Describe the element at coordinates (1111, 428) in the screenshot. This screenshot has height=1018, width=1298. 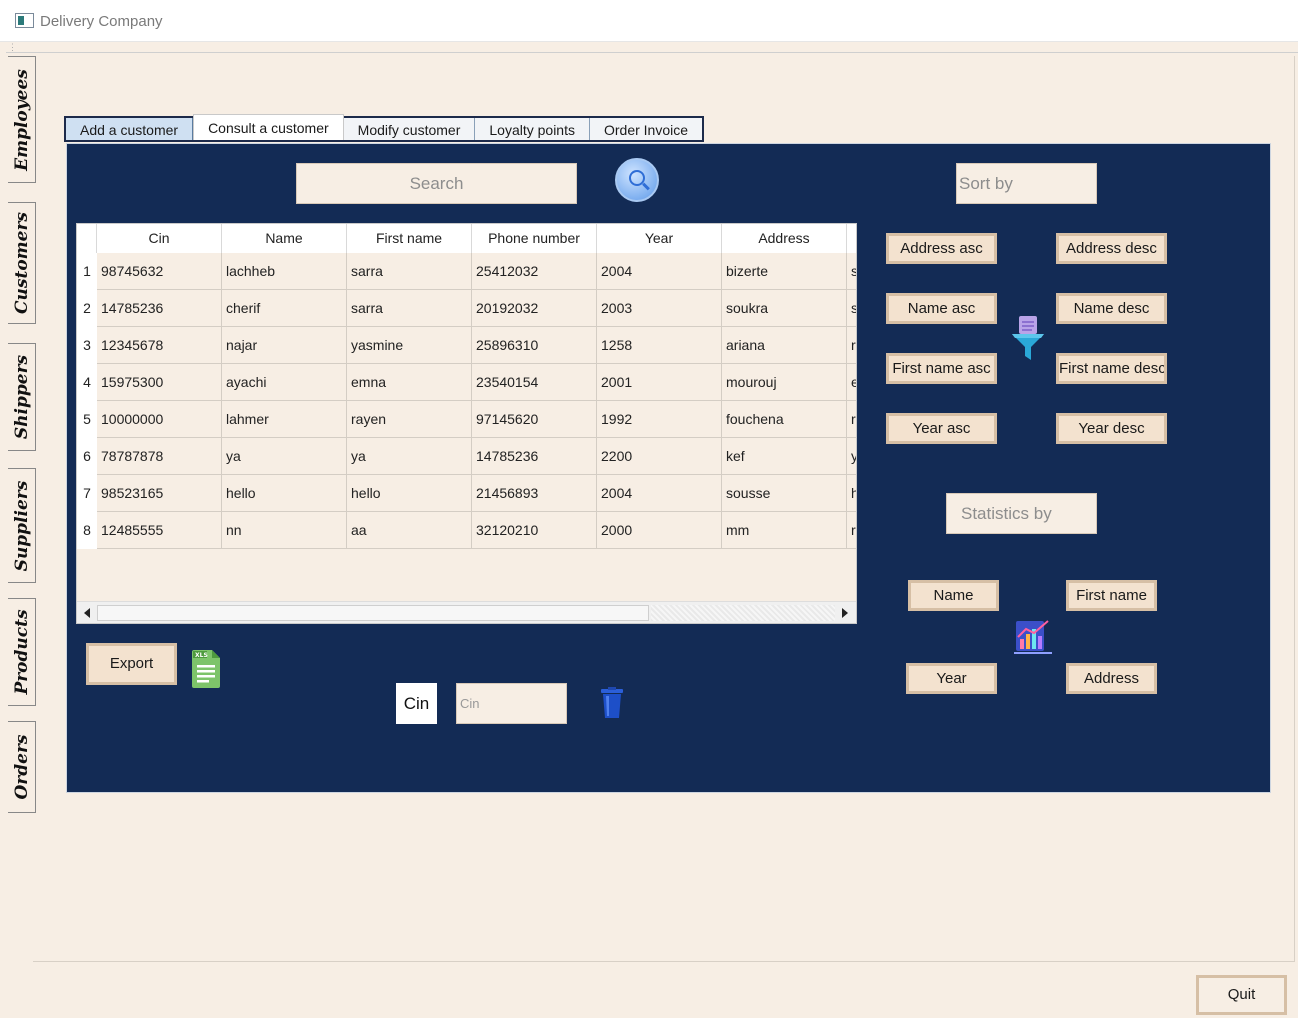
I see `sort-year-desc-button: Year desc` at that location.